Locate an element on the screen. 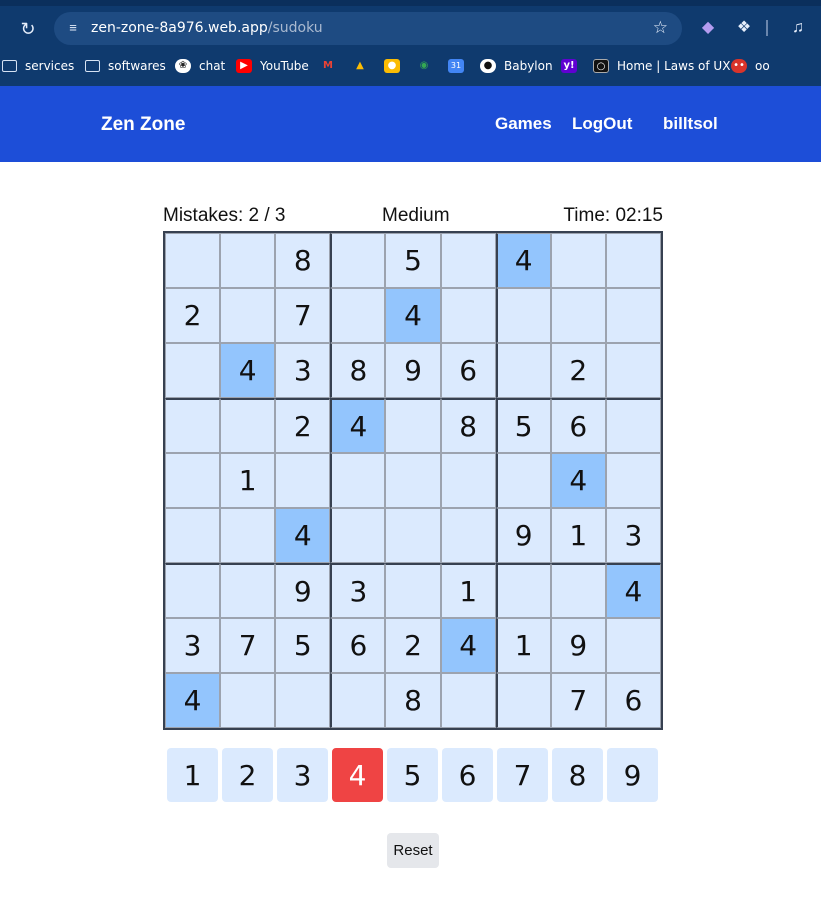 The height and width of the screenshot is (900, 821). number-button-6: 6 is located at coordinates (467, 775).